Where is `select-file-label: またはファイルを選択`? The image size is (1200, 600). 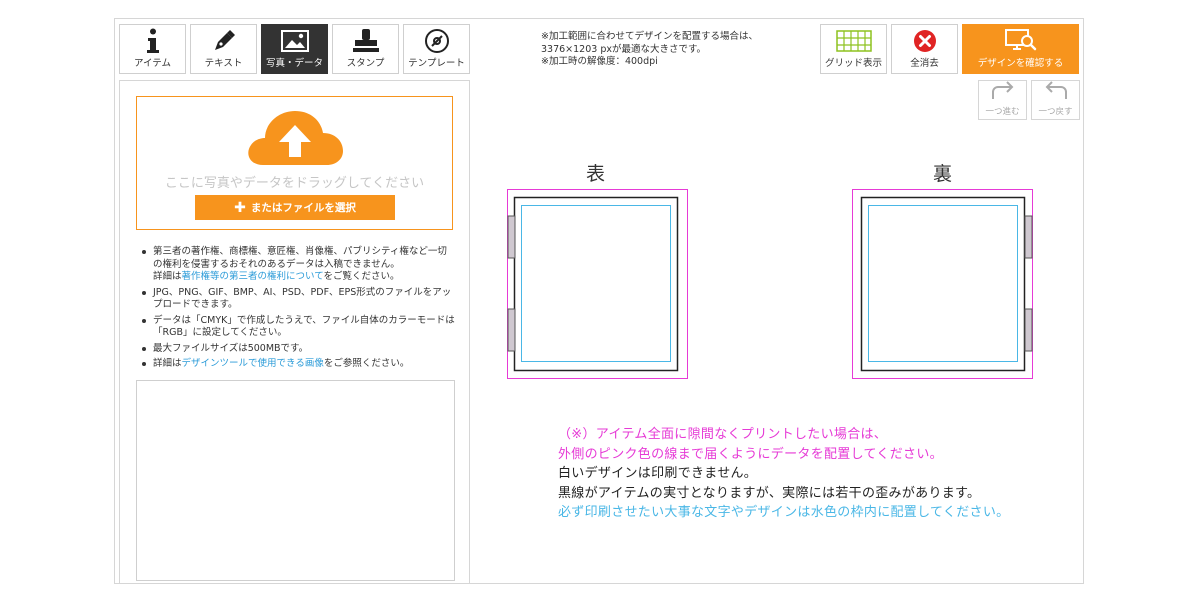
select-file-label: またはファイルを選択 is located at coordinates (303, 208).